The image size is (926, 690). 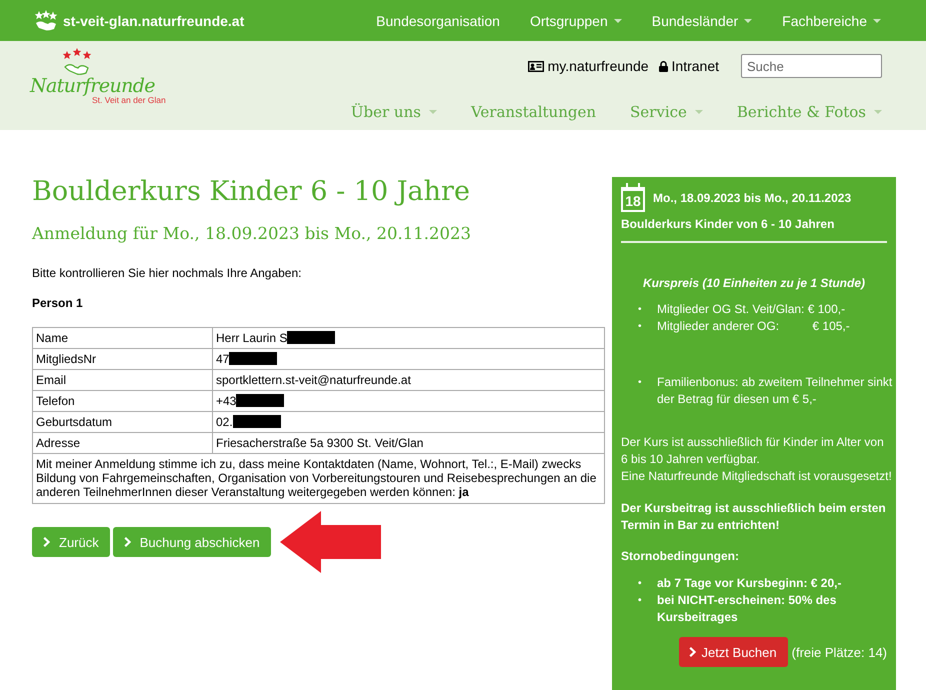 What do you see at coordinates (751, 309) in the screenshot?
I see `price-item: Mitglieder OG St. Veit/Glan: € 100,-` at bounding box center [751, 309].